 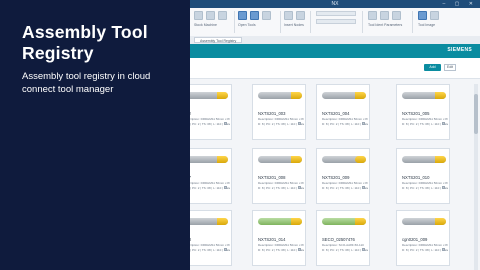 I want to click on scrollbar, so click(x=476, y=177).